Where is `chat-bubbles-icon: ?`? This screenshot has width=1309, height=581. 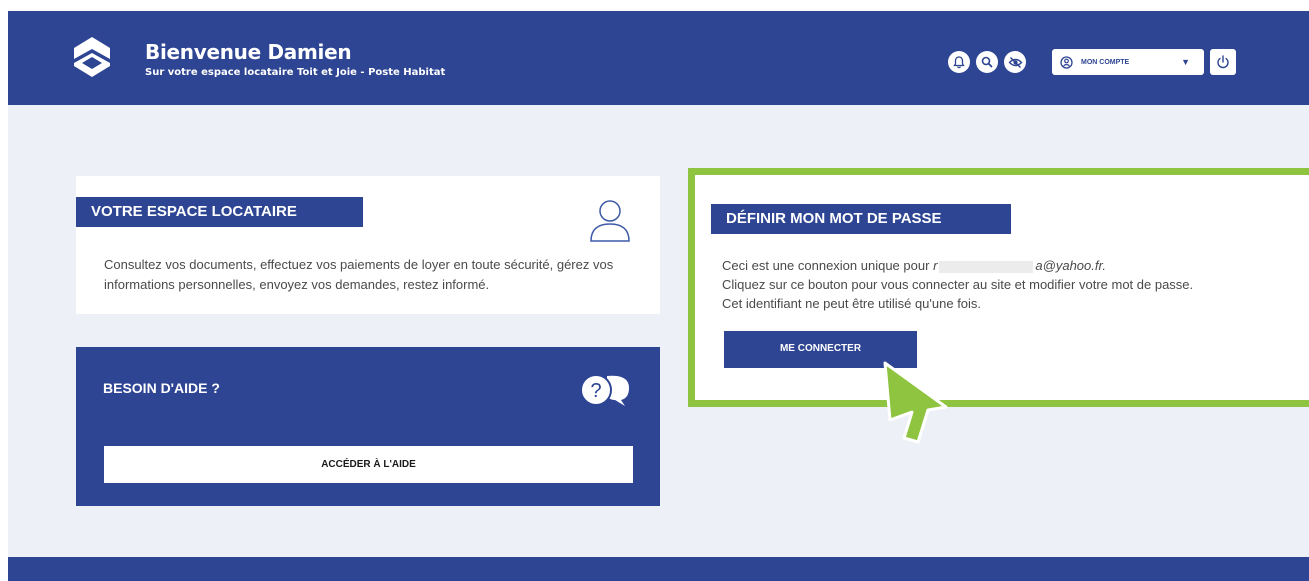
chat-bubbles-icon: ? is located at coordinates (604, 390).